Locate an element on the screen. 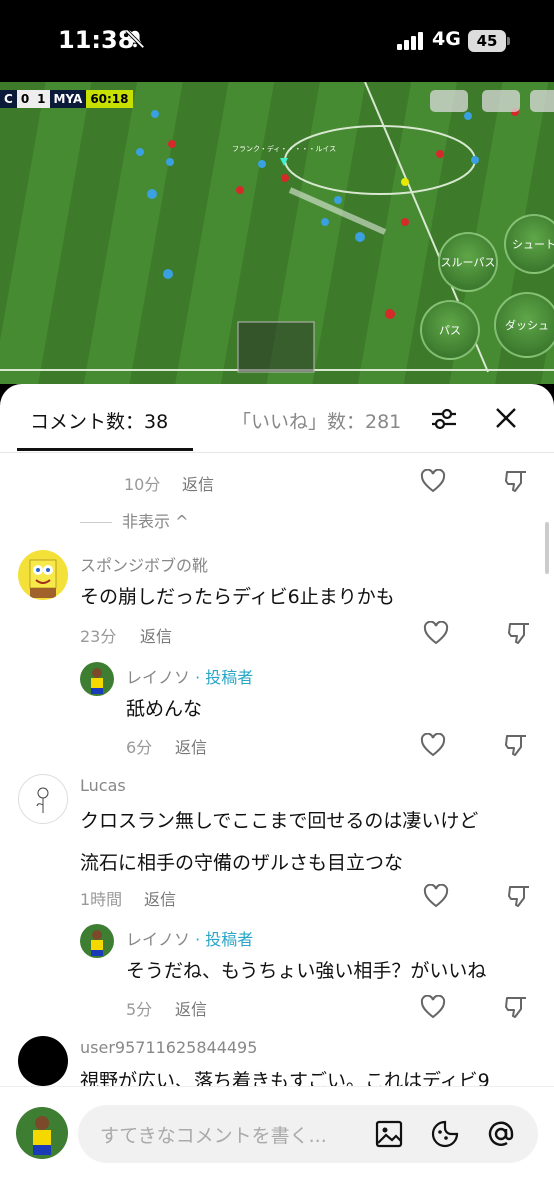 The height and width of the screenshot is (1200, 554). hide-line is located at coordinates (96, 522).